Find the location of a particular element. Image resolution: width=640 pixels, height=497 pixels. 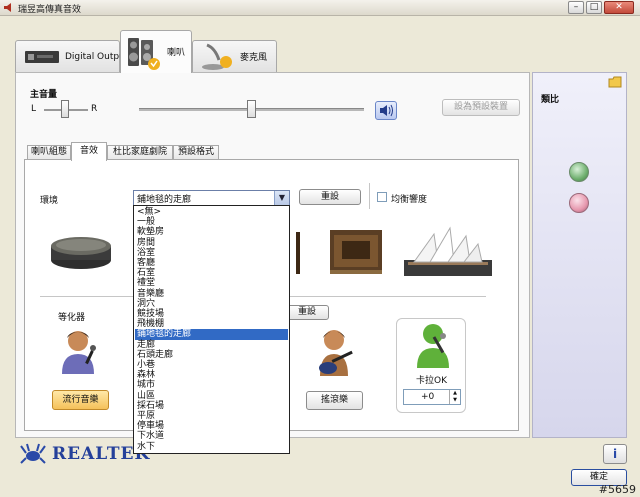

tab-default-format: 預設格式 is located at coordinates (196, 152).